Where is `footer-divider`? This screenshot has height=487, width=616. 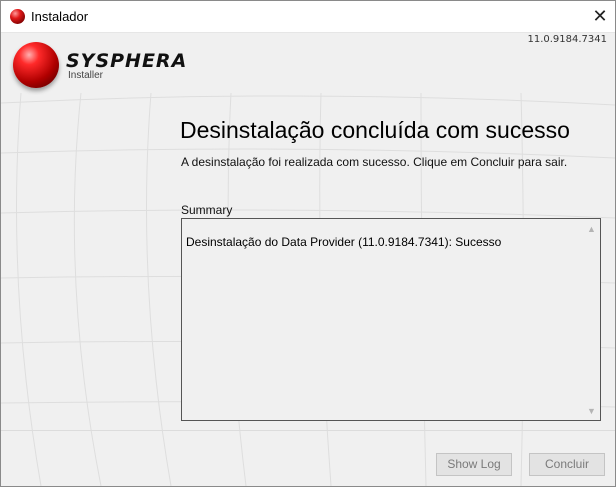
footer-divider is located at coordinates (308, 430).